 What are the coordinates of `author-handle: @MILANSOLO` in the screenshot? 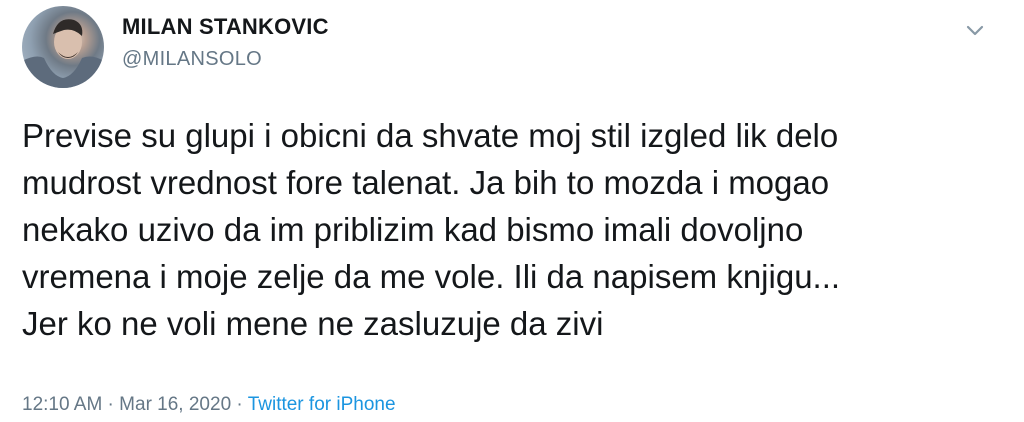 It's located at (192, 59).